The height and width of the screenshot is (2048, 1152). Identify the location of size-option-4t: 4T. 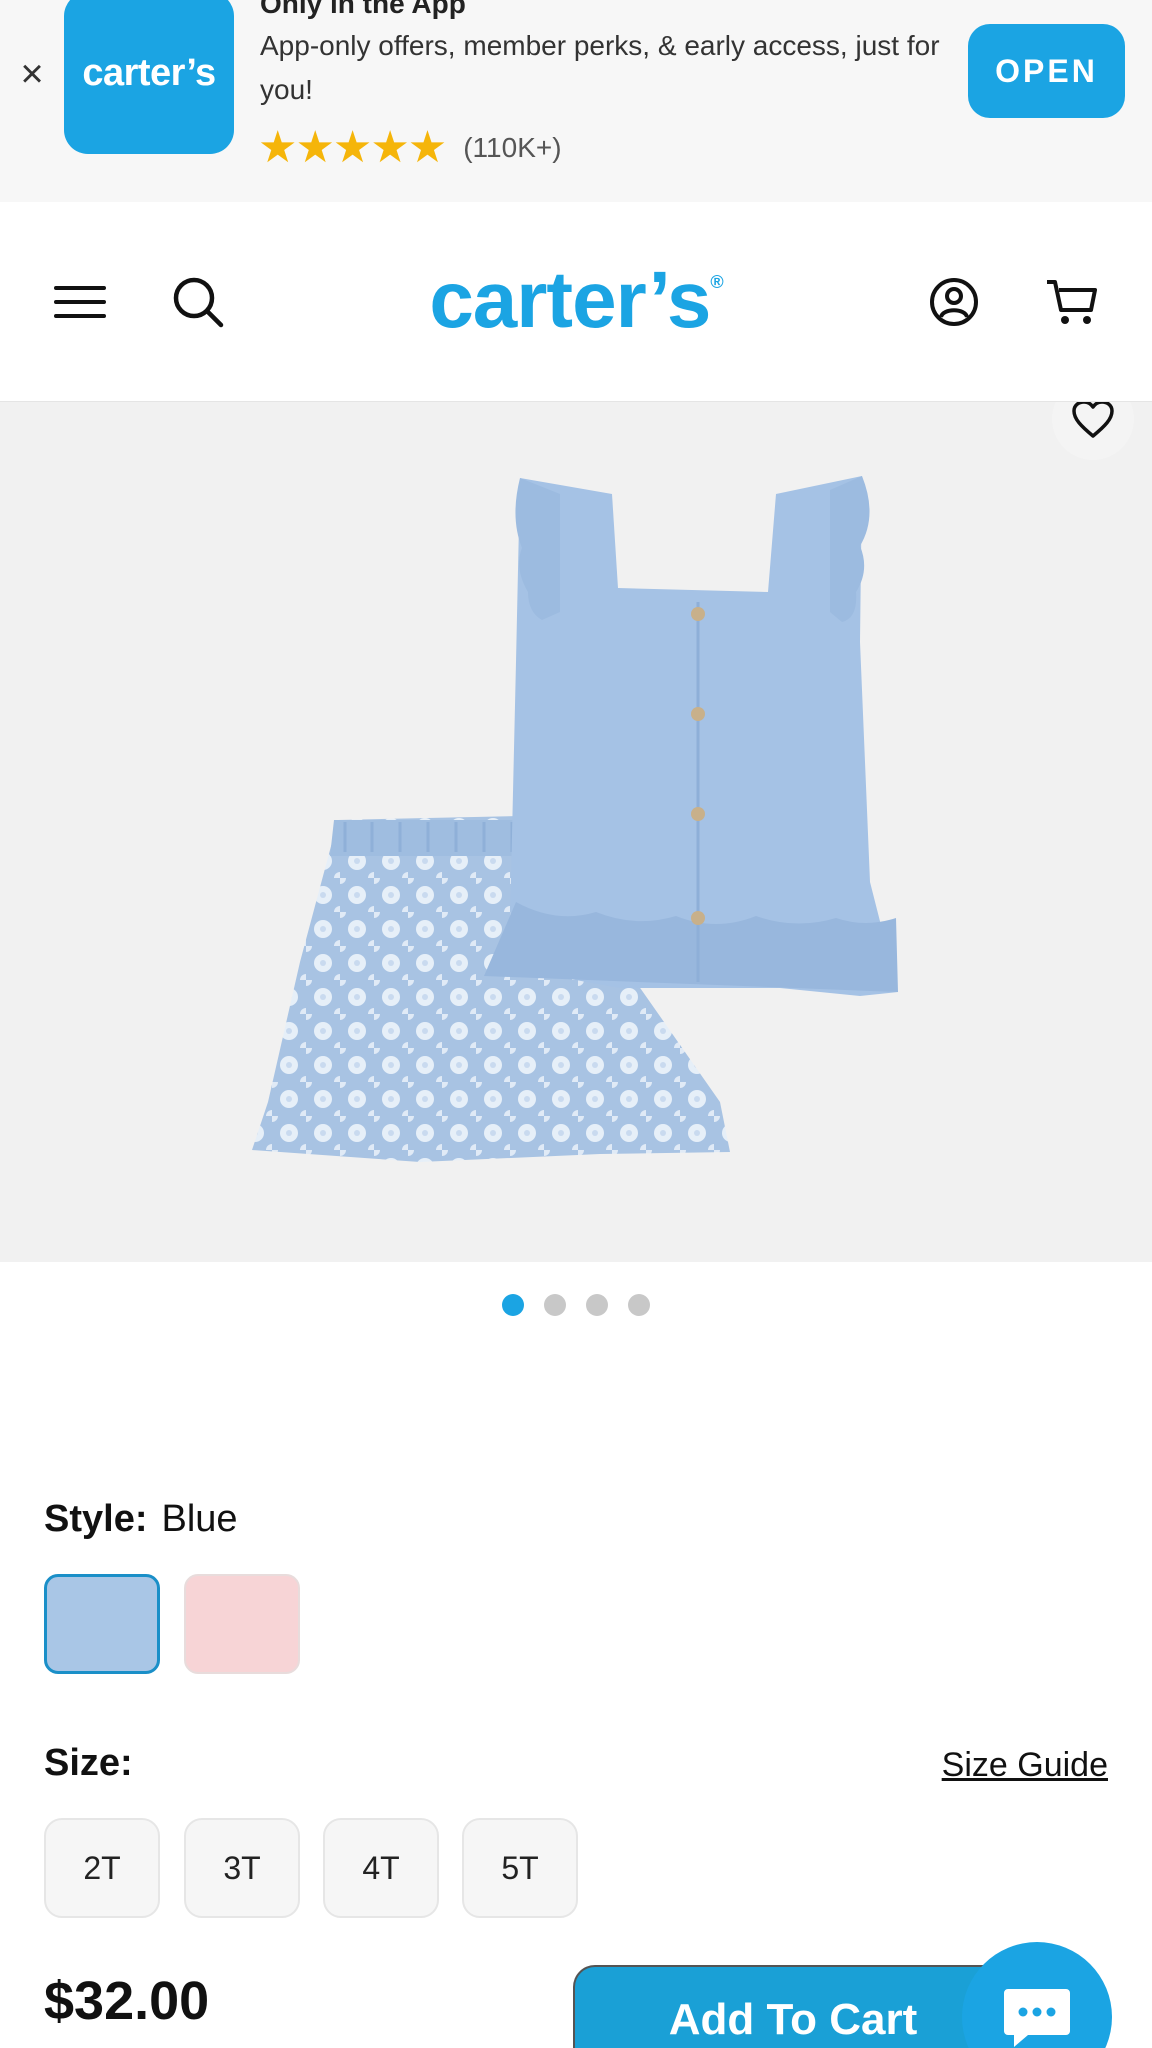
(381, 1868).